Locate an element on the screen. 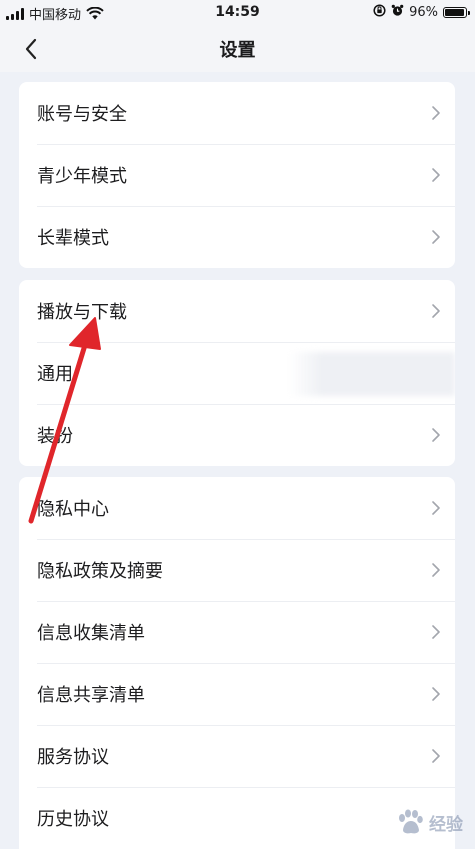 This screenshot has height=849, width=475. blurred-region is located at coordinates (372, 374).